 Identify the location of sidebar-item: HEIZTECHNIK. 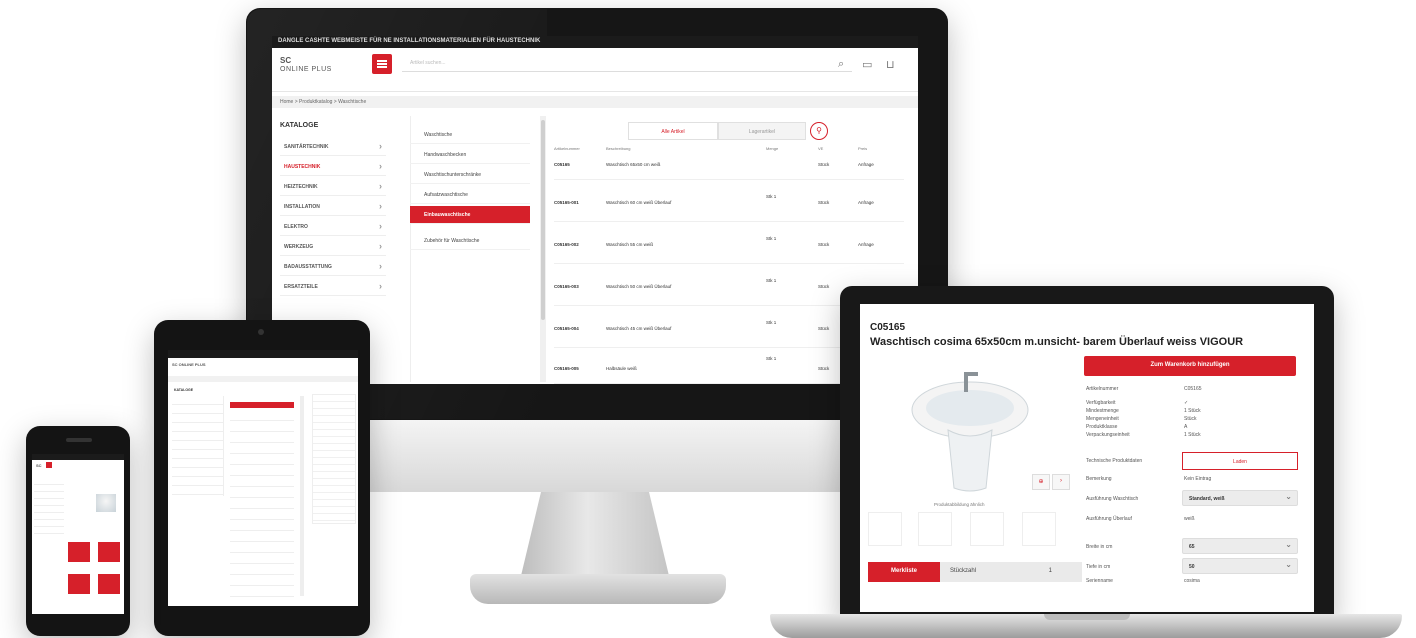
(333, 187).